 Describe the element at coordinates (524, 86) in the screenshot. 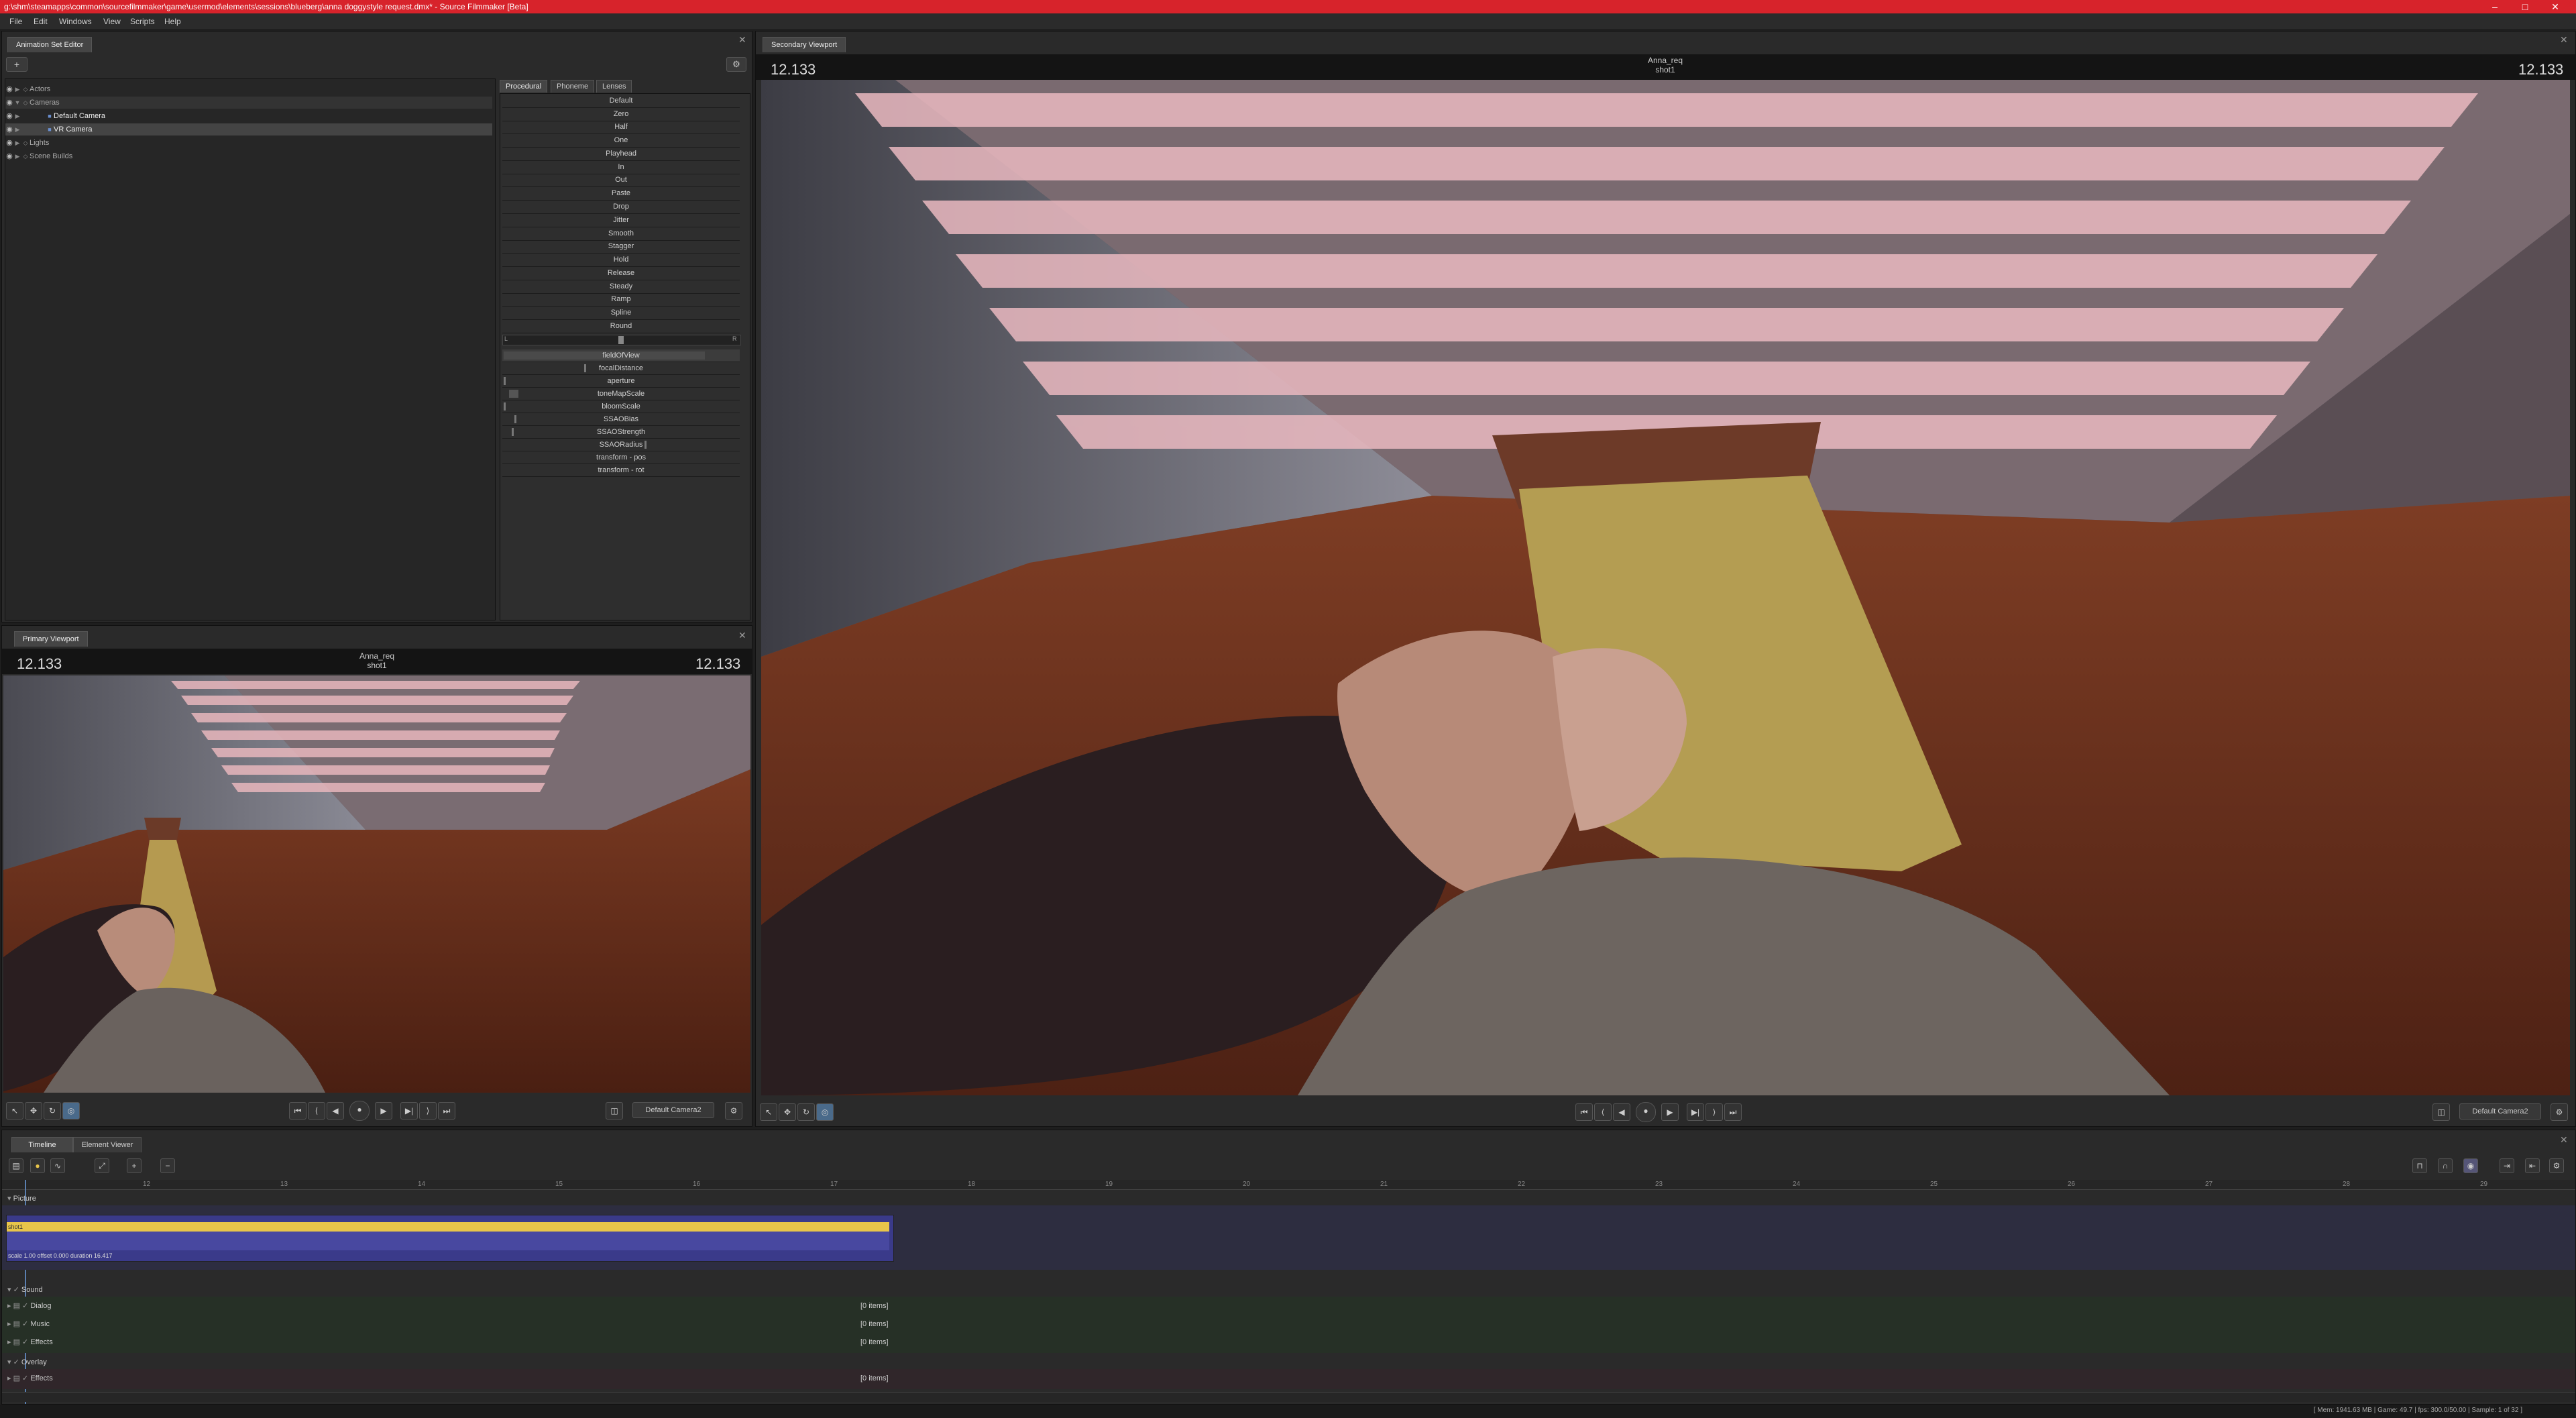

I see `tab-procedural: Procedural` at that location.